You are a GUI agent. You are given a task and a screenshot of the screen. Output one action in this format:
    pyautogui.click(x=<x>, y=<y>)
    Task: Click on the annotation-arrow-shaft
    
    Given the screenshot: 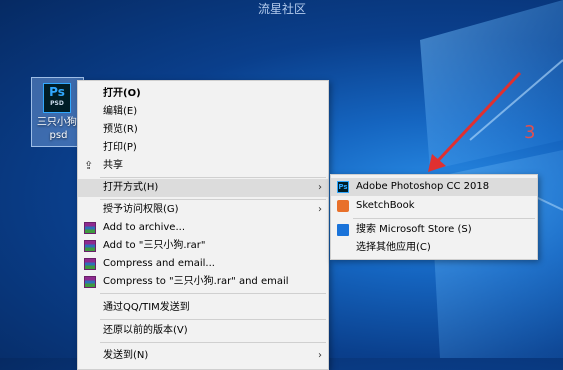 What is the action you would take?
    pyautogui.click(x=476, y=119)
    